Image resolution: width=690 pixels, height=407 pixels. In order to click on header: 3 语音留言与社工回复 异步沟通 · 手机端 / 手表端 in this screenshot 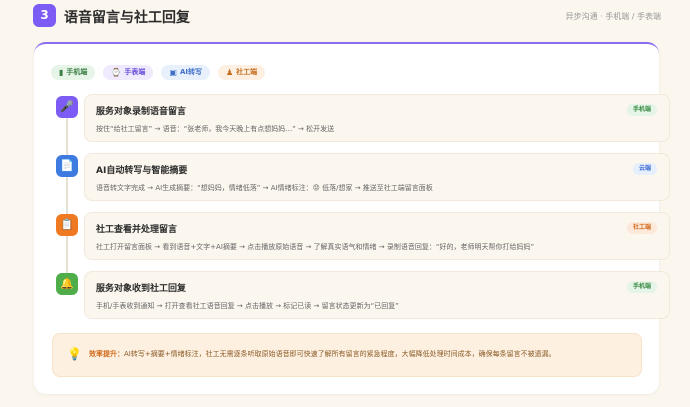, I will do `click(345, 17)`.